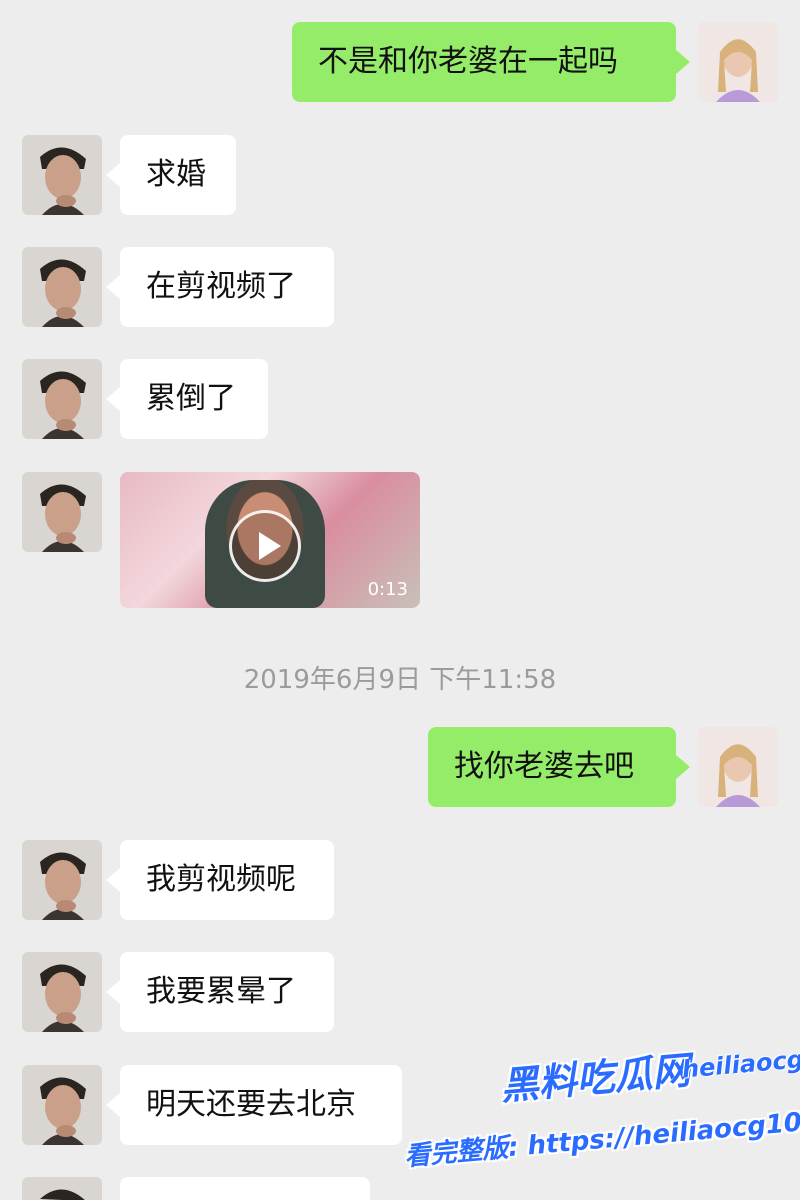  Describe the element at coordinates (740, 1060) in the screenshot. I see `watermark-url: heiliaocg10.com` at that location.